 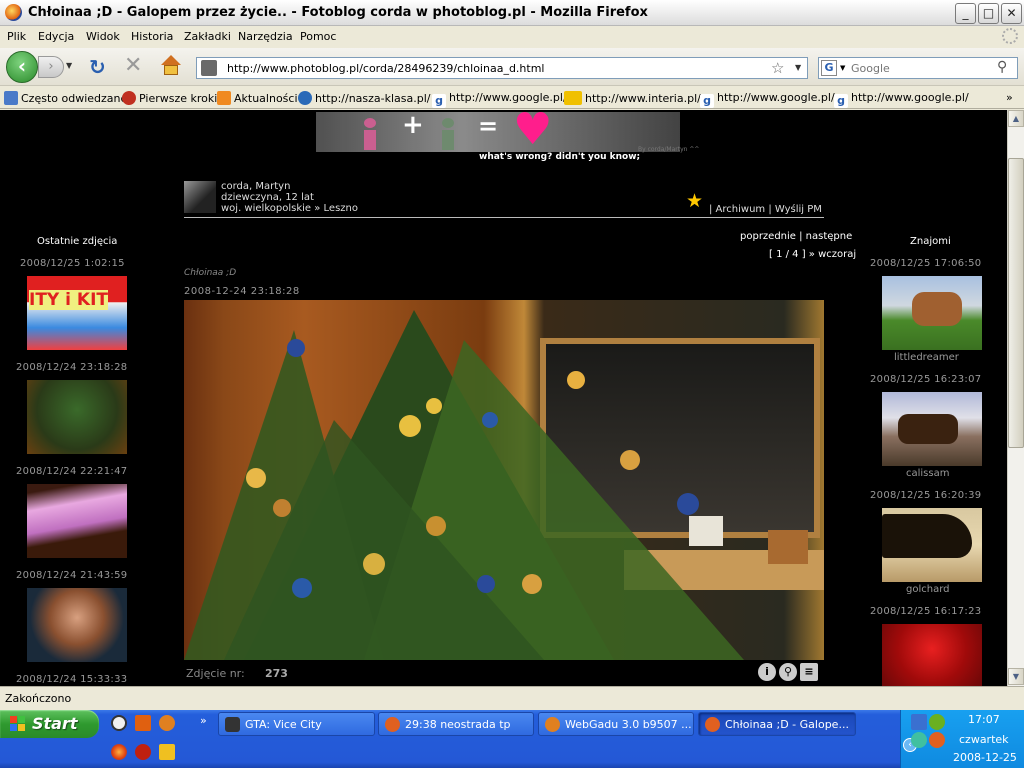 I want to click on profile-name: corda, Martyn, so click(x=255, y=186).